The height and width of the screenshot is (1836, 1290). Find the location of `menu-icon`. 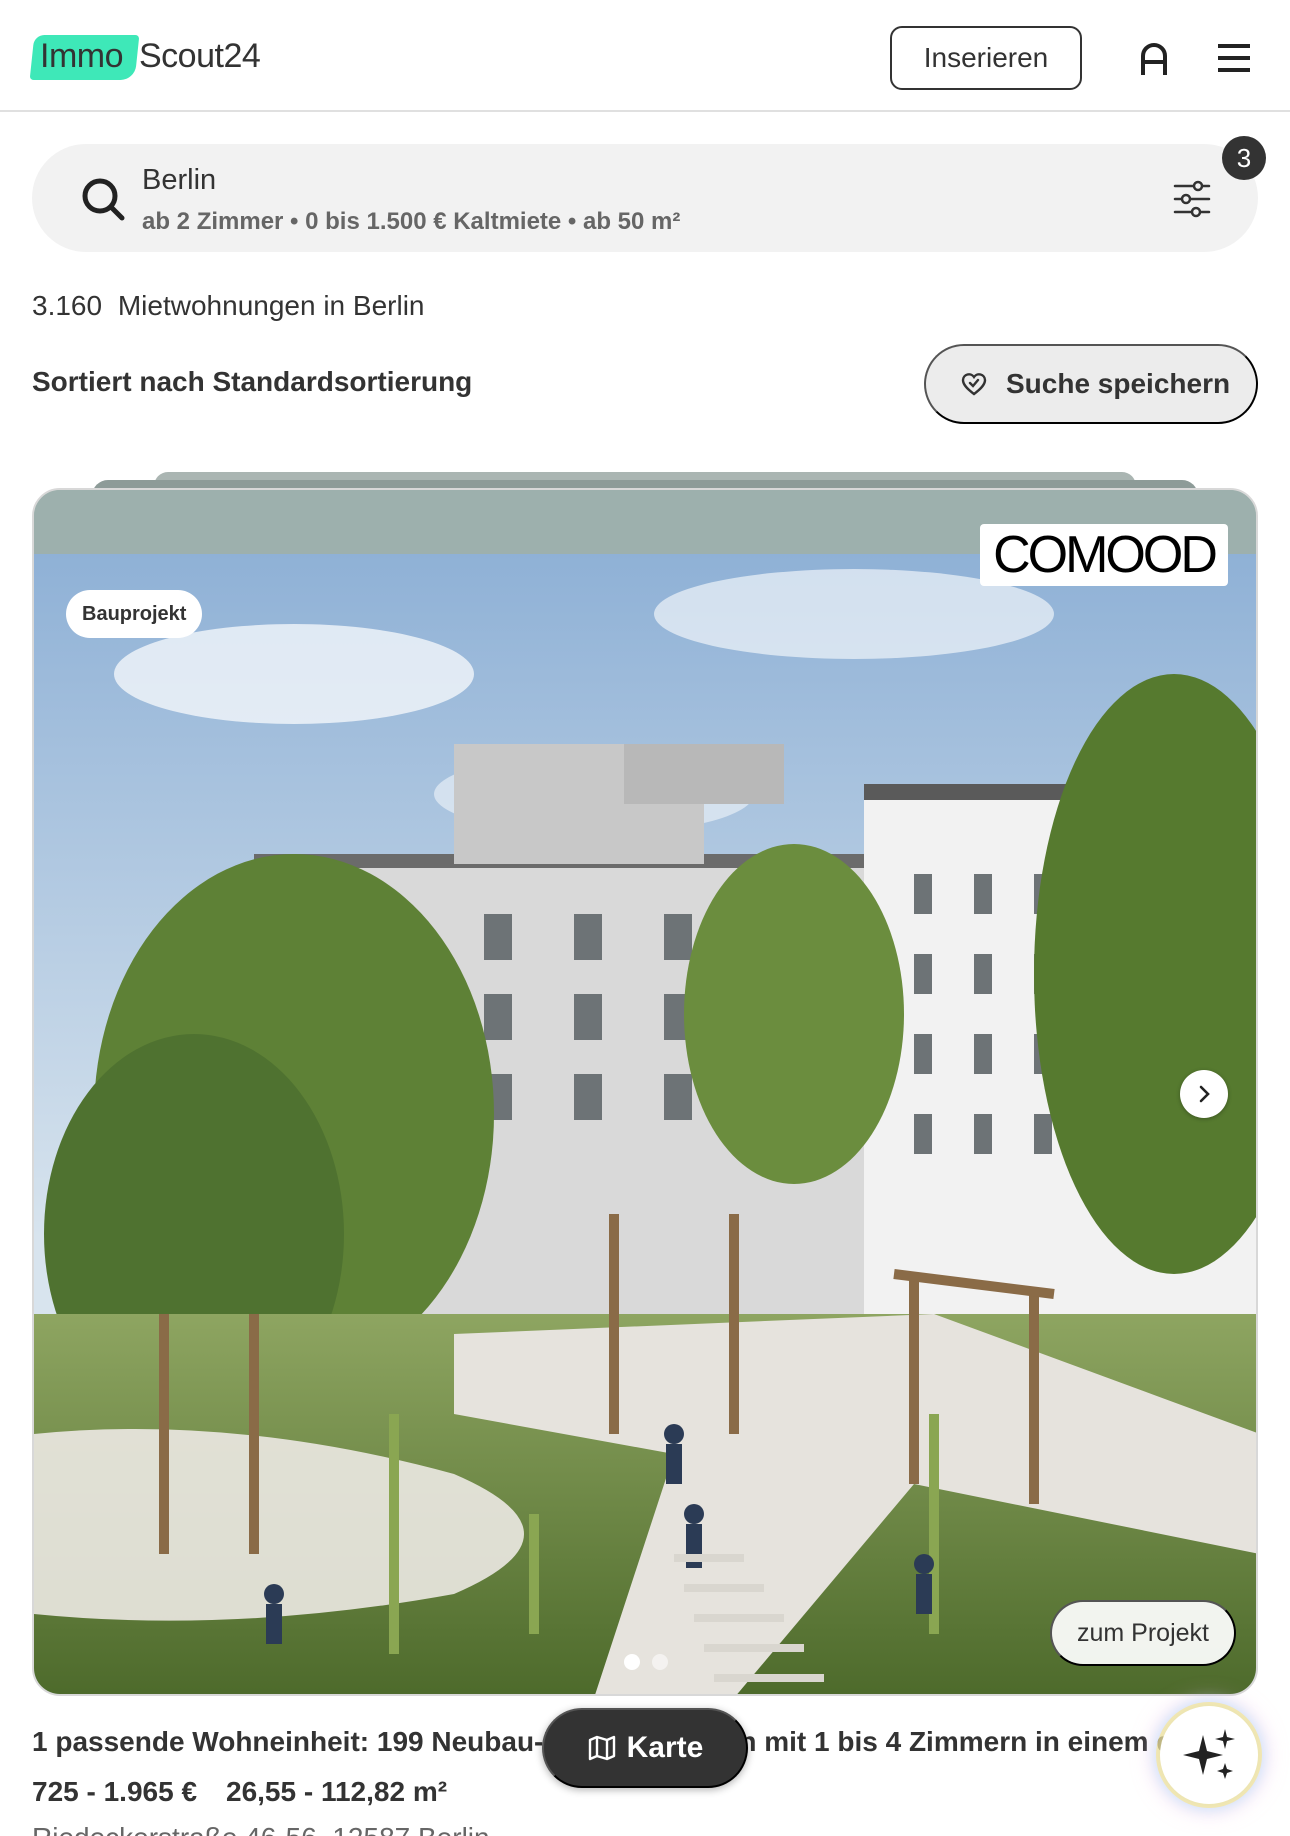

menu-icon is located at coordinates (1234, 58).